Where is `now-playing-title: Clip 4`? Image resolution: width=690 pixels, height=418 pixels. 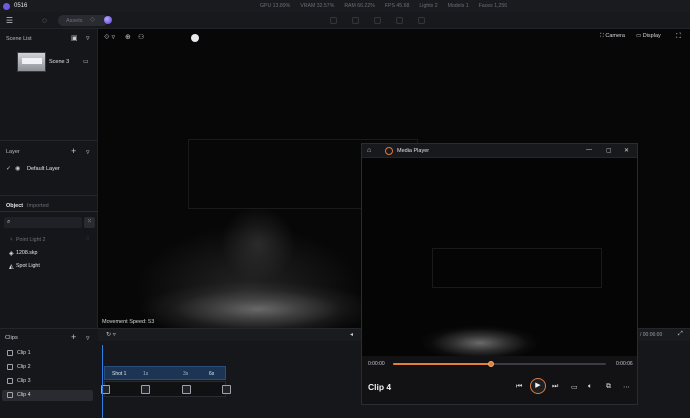
now-playing-title: Clip 4 is located at coordinates (380, 387).